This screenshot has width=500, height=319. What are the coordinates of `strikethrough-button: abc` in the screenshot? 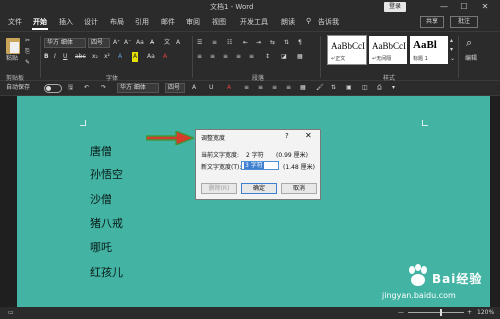 It's located at (80, 57).